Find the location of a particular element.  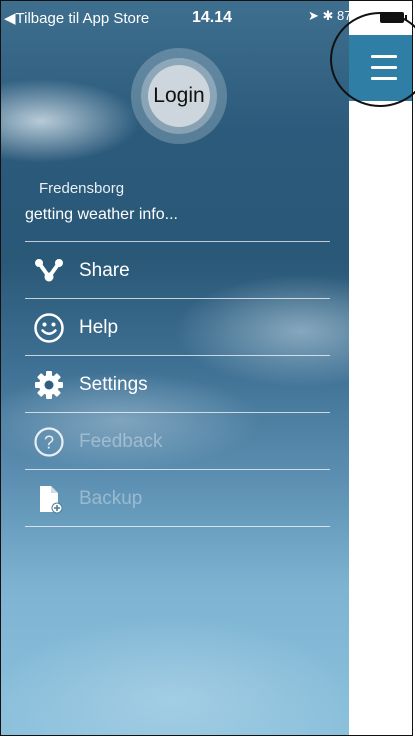

question-icon: ? is located at coordinates (49, 442).